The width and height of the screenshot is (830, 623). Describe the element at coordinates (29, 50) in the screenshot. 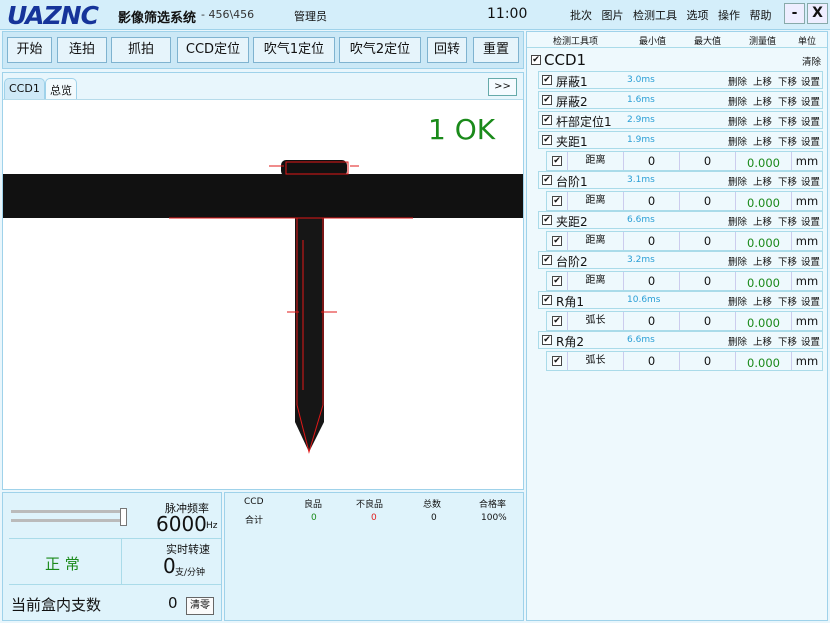

I see `start-button: 开始` at that location.